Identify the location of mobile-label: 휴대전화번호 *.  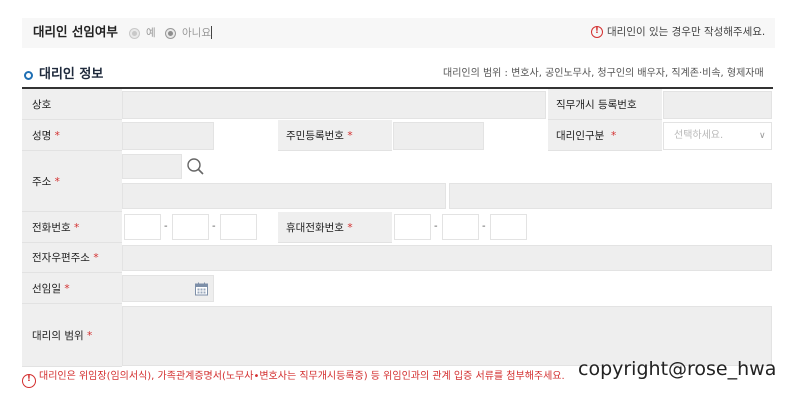
(319, 228).